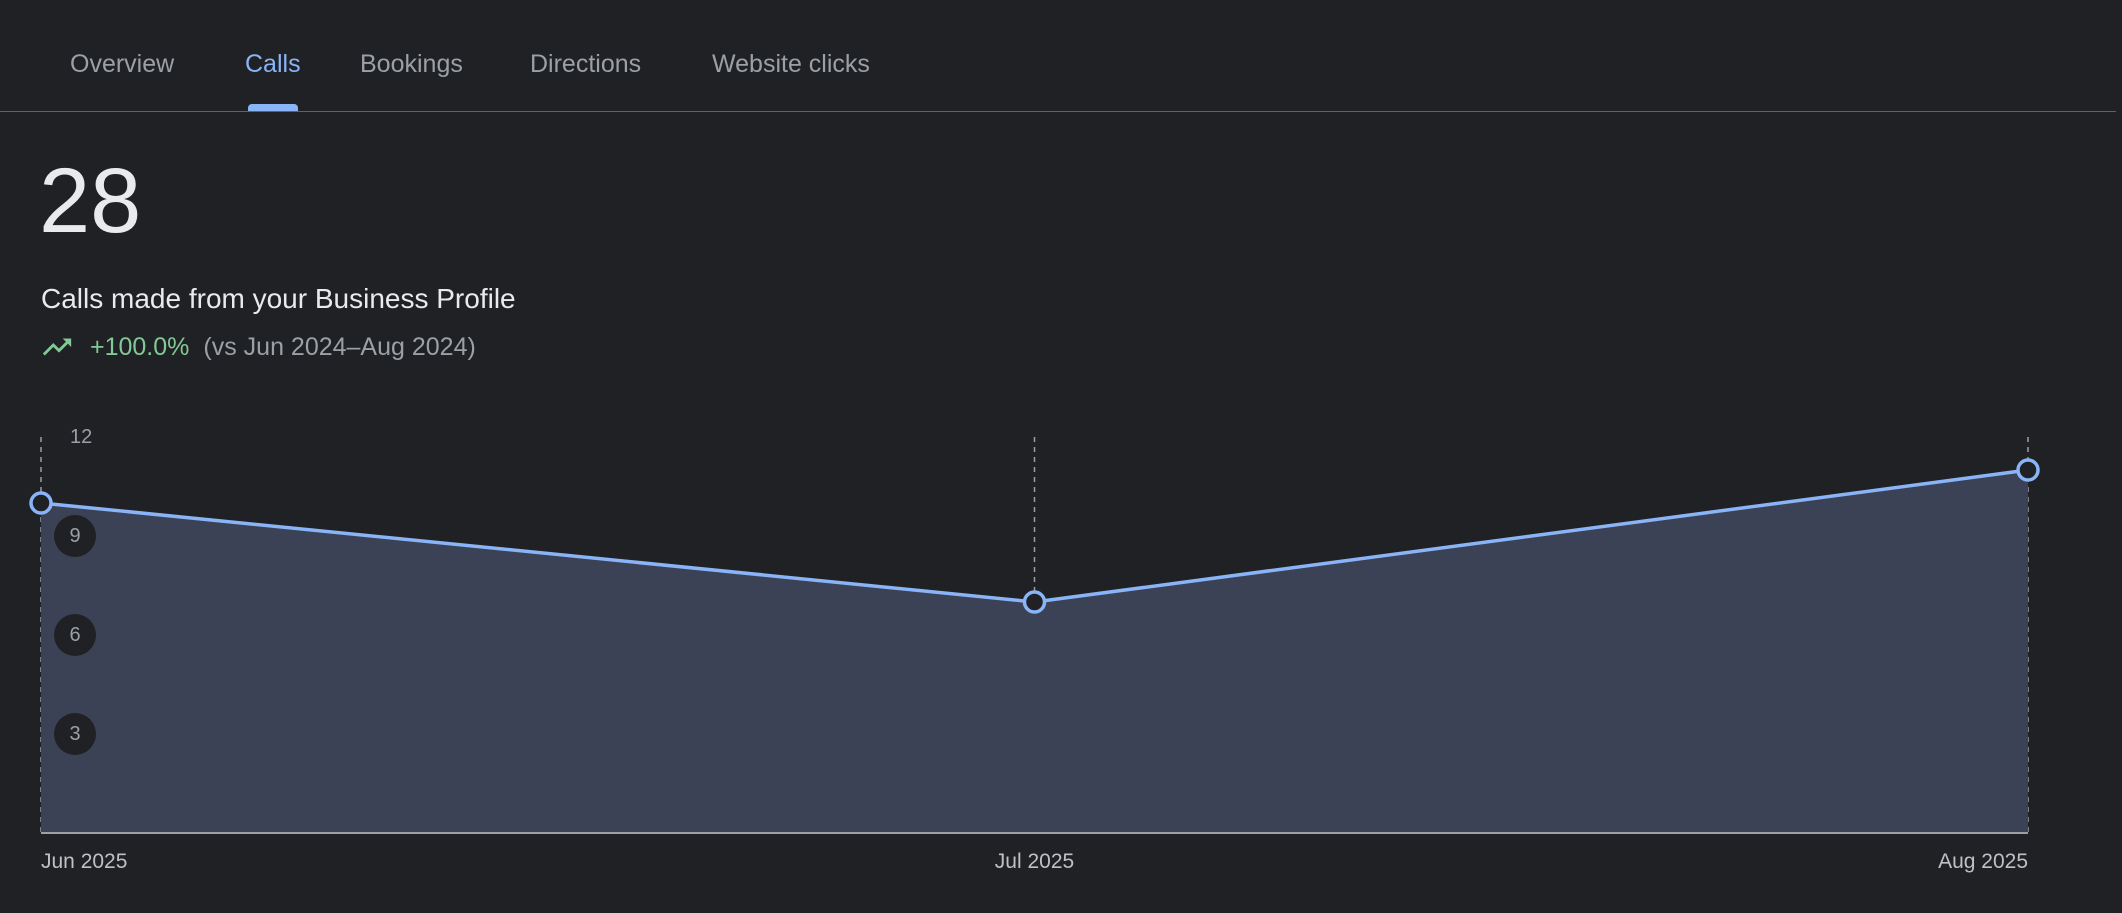  I want to click on trend-summary: +100.0% (vs Jun 2024–Aug 2024), so click(258, 347).